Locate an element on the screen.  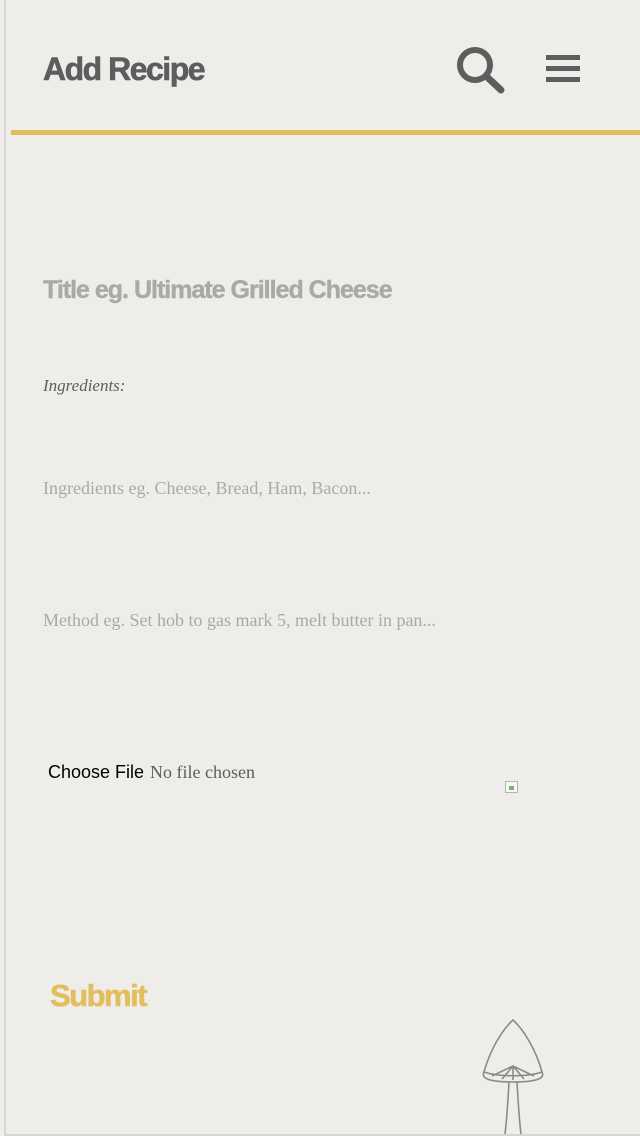
file-status-text: No file chosen is located at coordinates (203, 772).